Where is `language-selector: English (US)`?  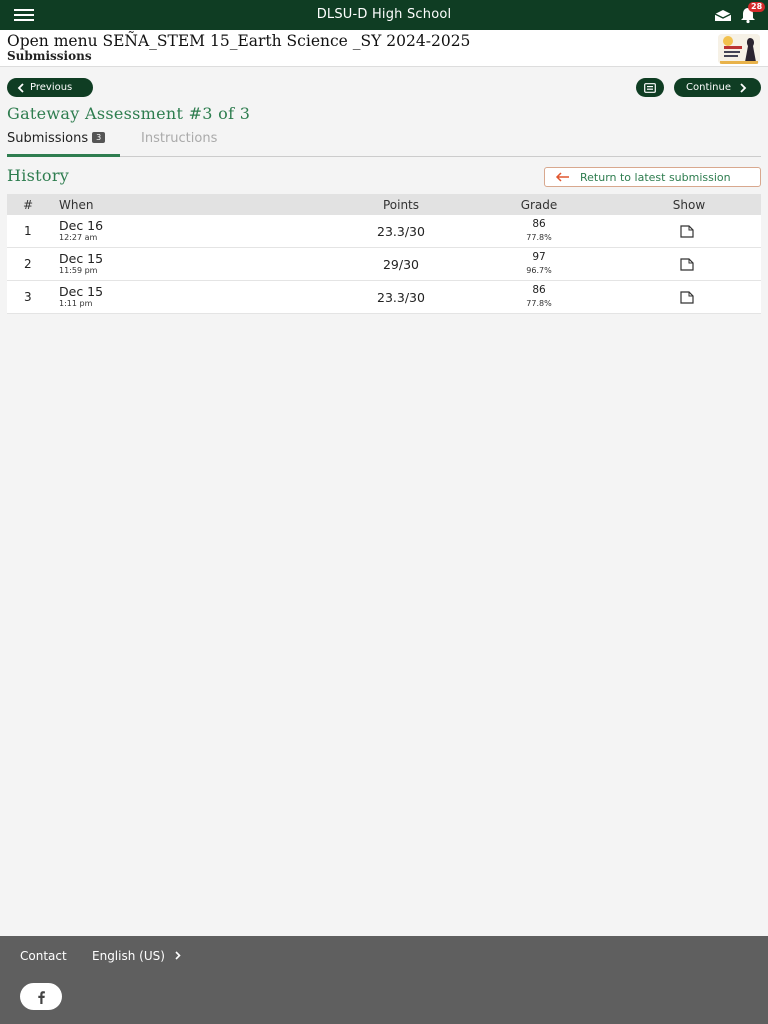 language-selector: English (US) is located at coordinates (136, 956).